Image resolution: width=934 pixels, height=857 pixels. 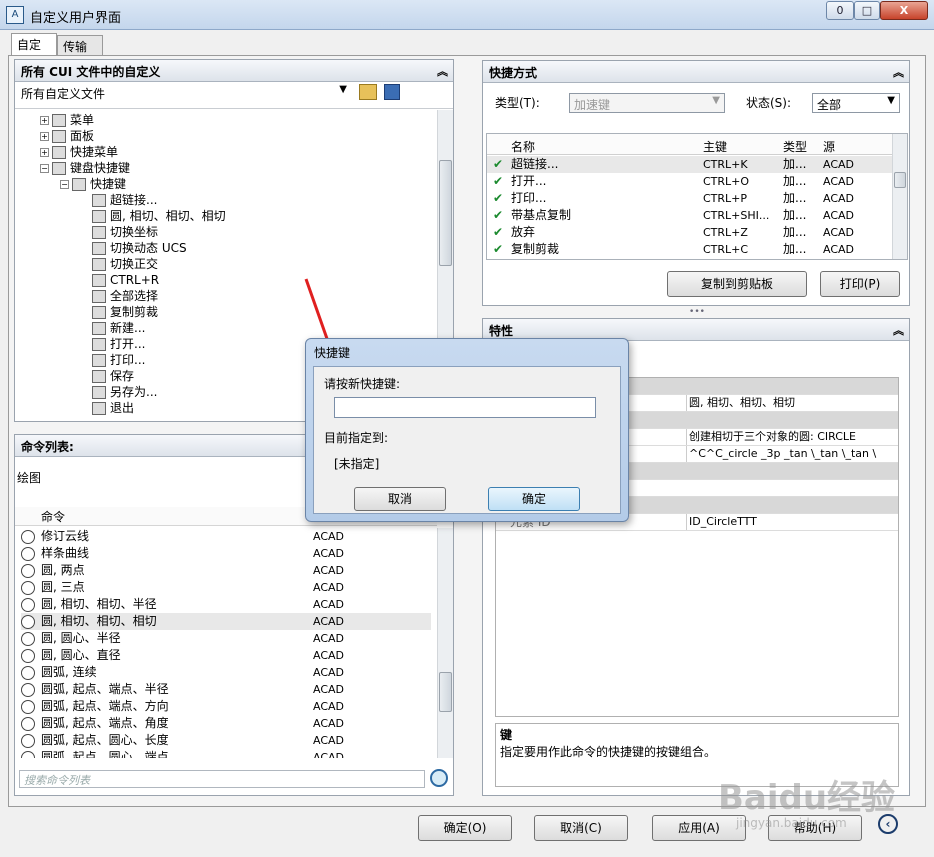 I want to click on watermark-logo: Baidu经验, so click(x=807, y=798).